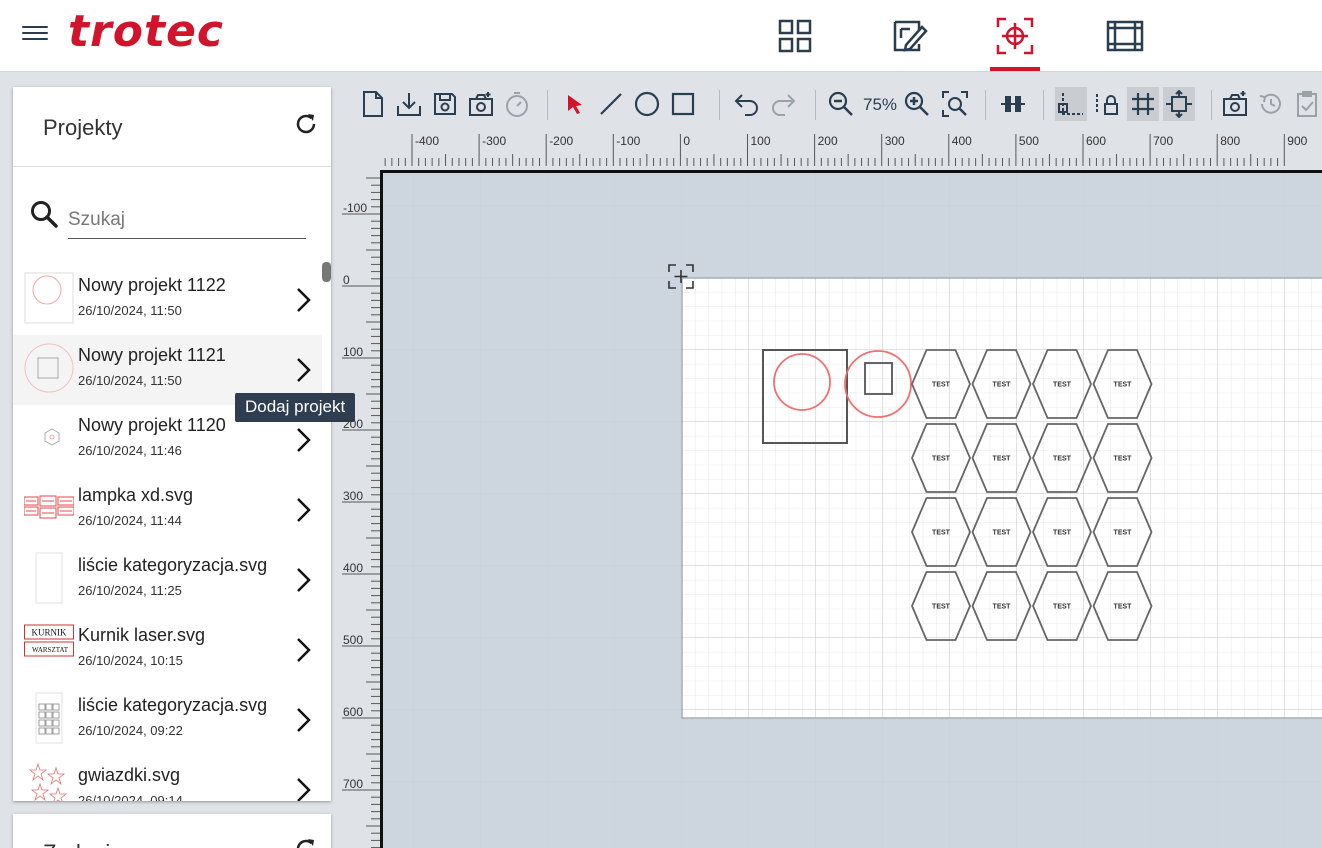  I want to click on project-name: lampka xd.svg, so click(136, 495).